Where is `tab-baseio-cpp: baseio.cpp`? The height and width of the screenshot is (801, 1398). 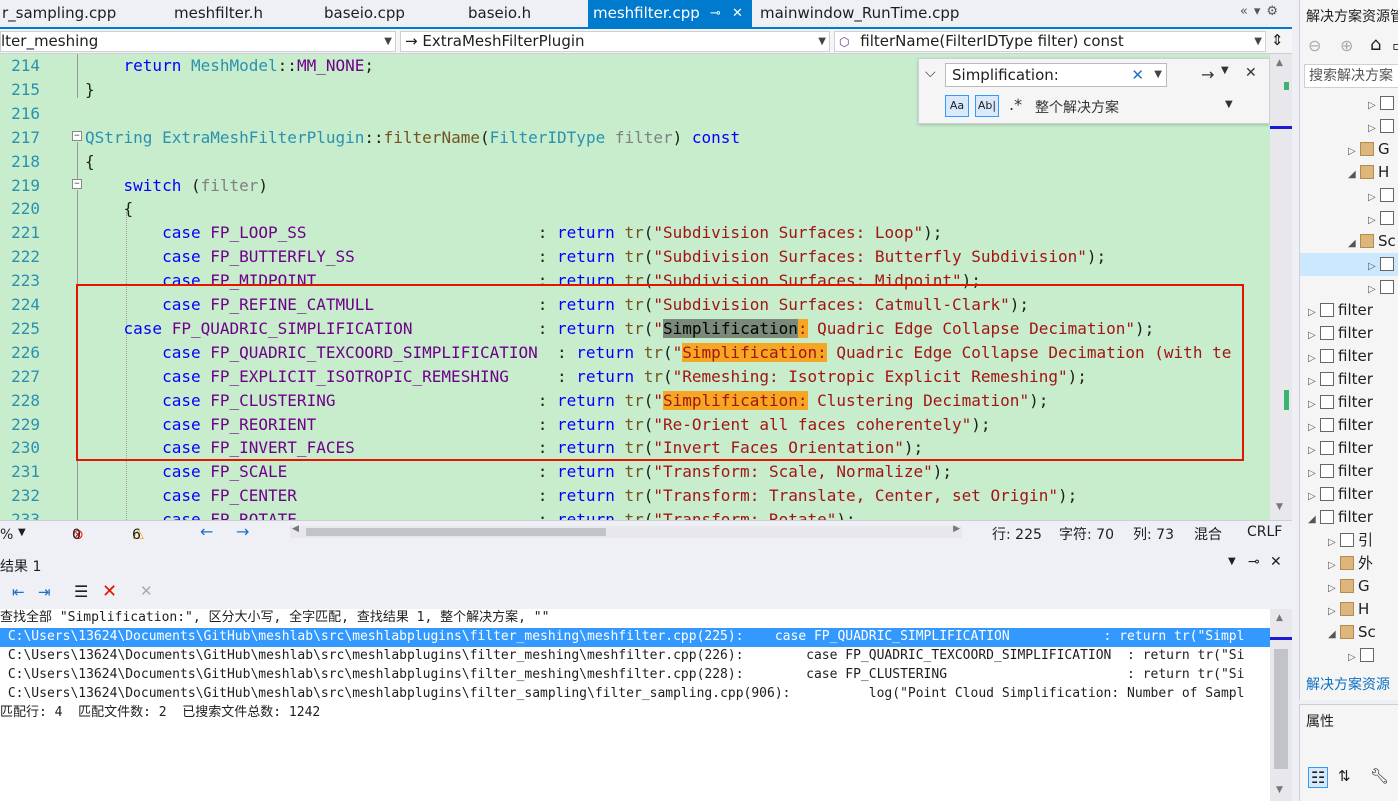
tab-baseio-cpp: baseio.cpp is located at coordinates (389, 13).